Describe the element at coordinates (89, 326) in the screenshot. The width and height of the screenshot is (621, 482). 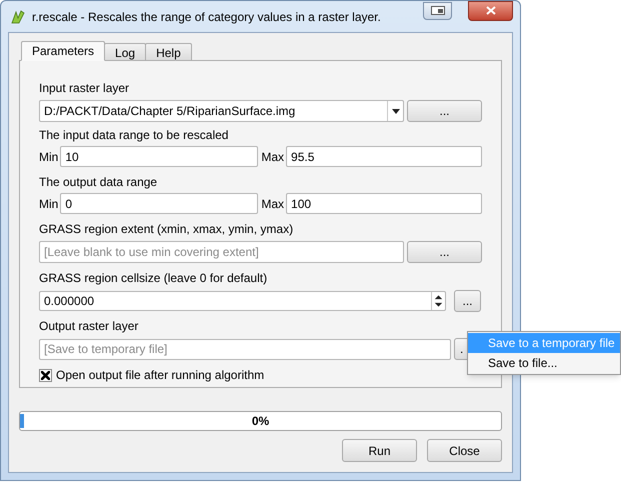
I see `field-label: Output raster layer` at that location.